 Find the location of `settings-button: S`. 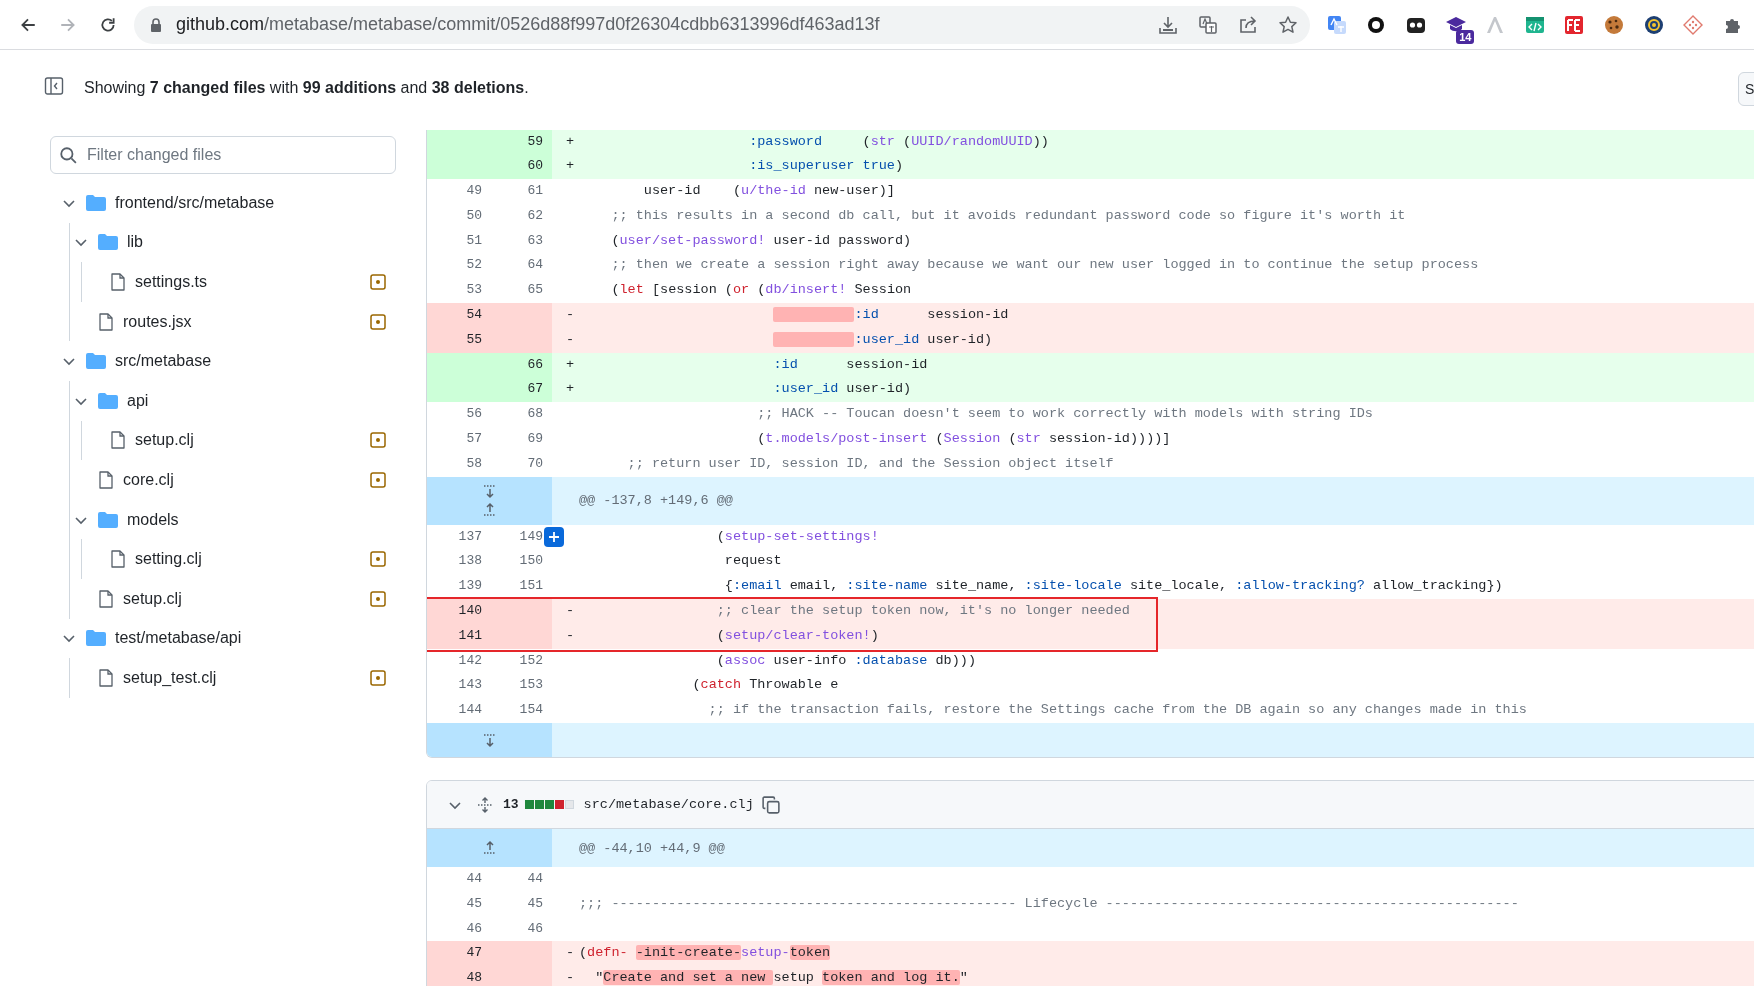

settings-button: S is located at coordinates (1746, 89).